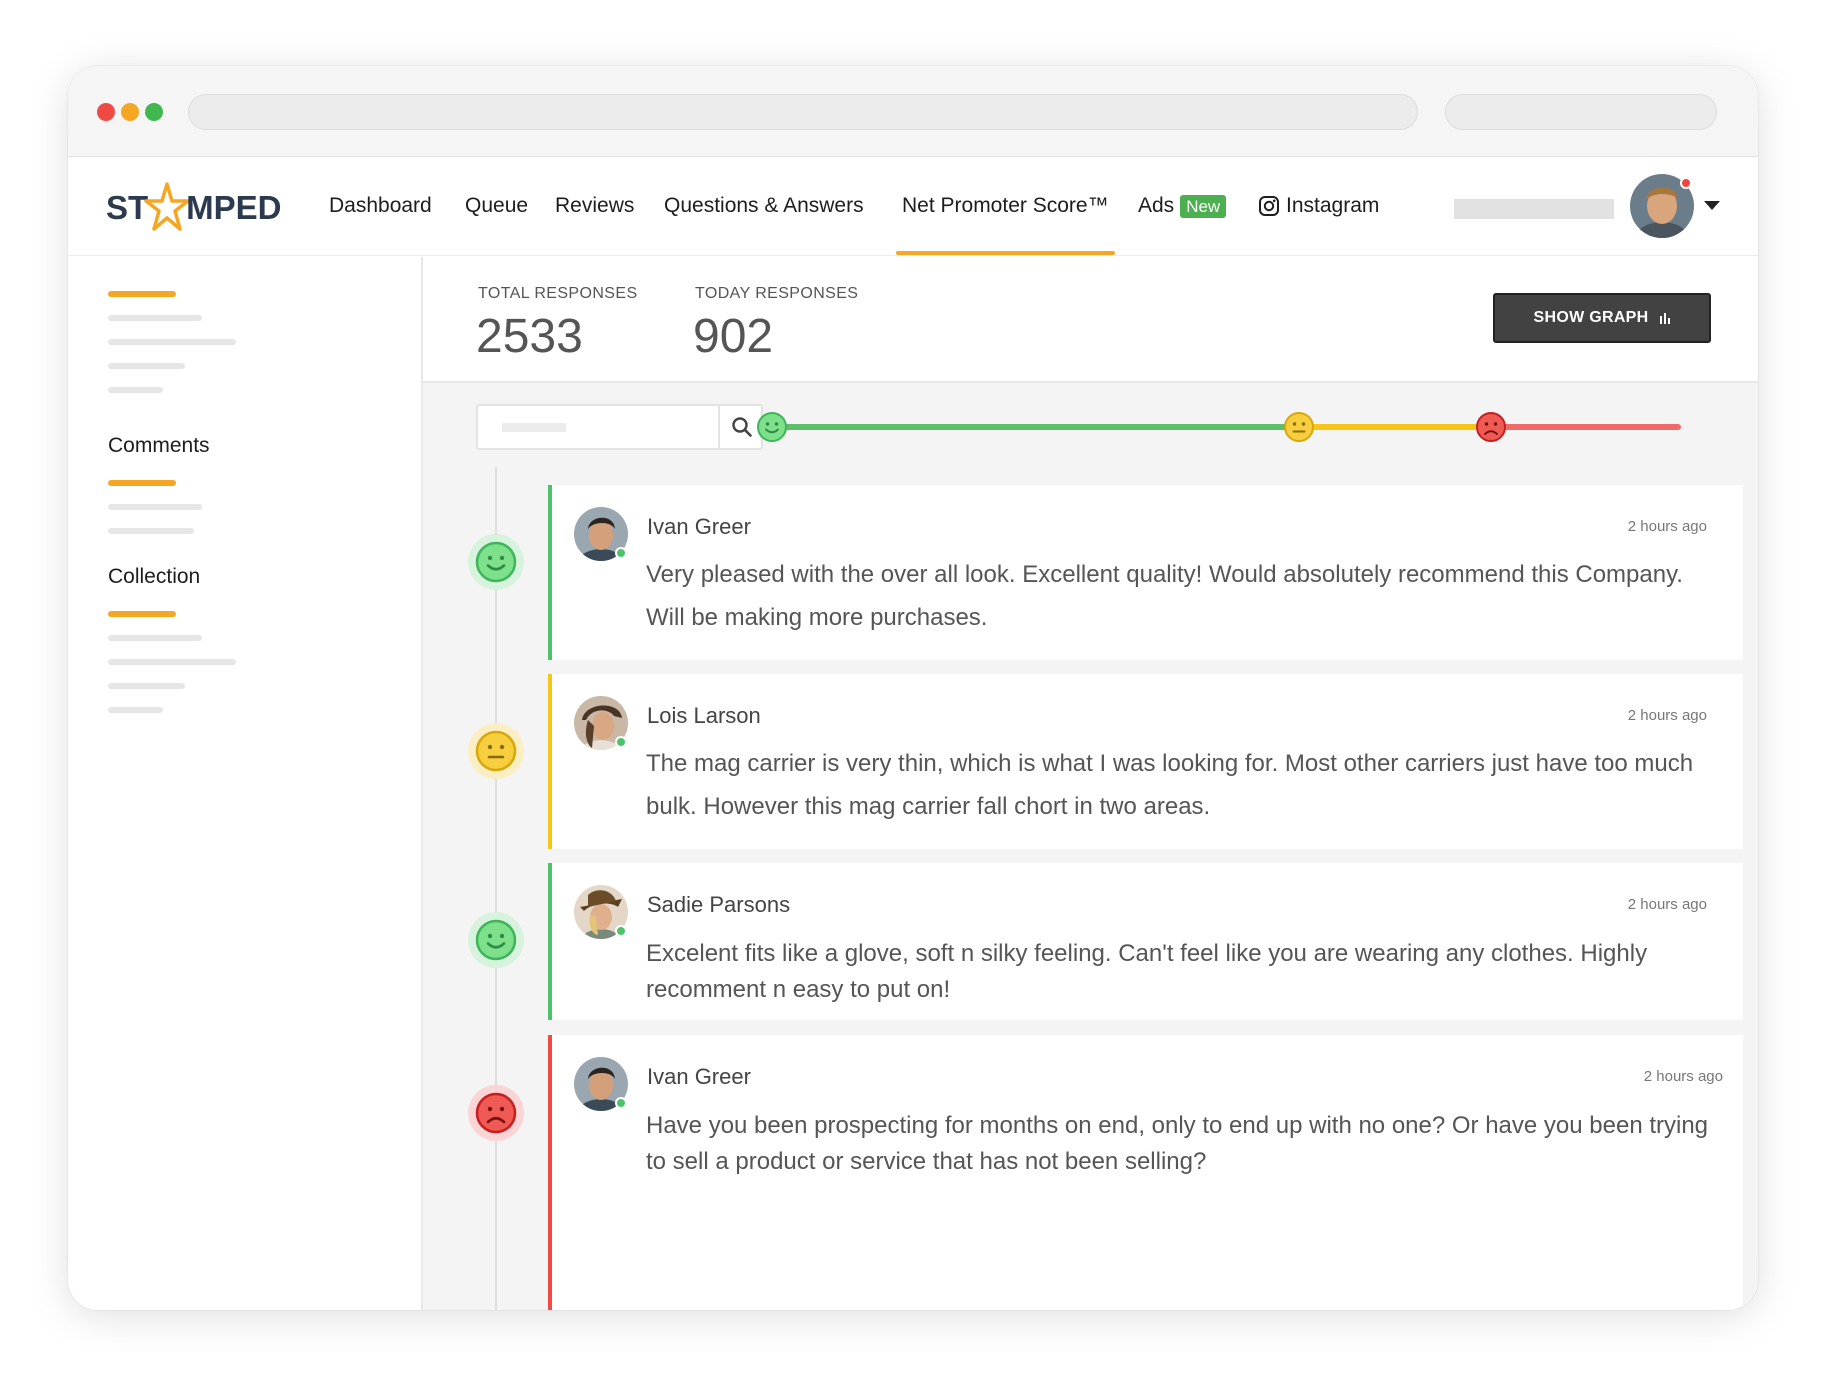  What do you see at coordinates (534, 427) in the screenshot?
I see `search-placeholder-bar` at bounding box center [534, 427].